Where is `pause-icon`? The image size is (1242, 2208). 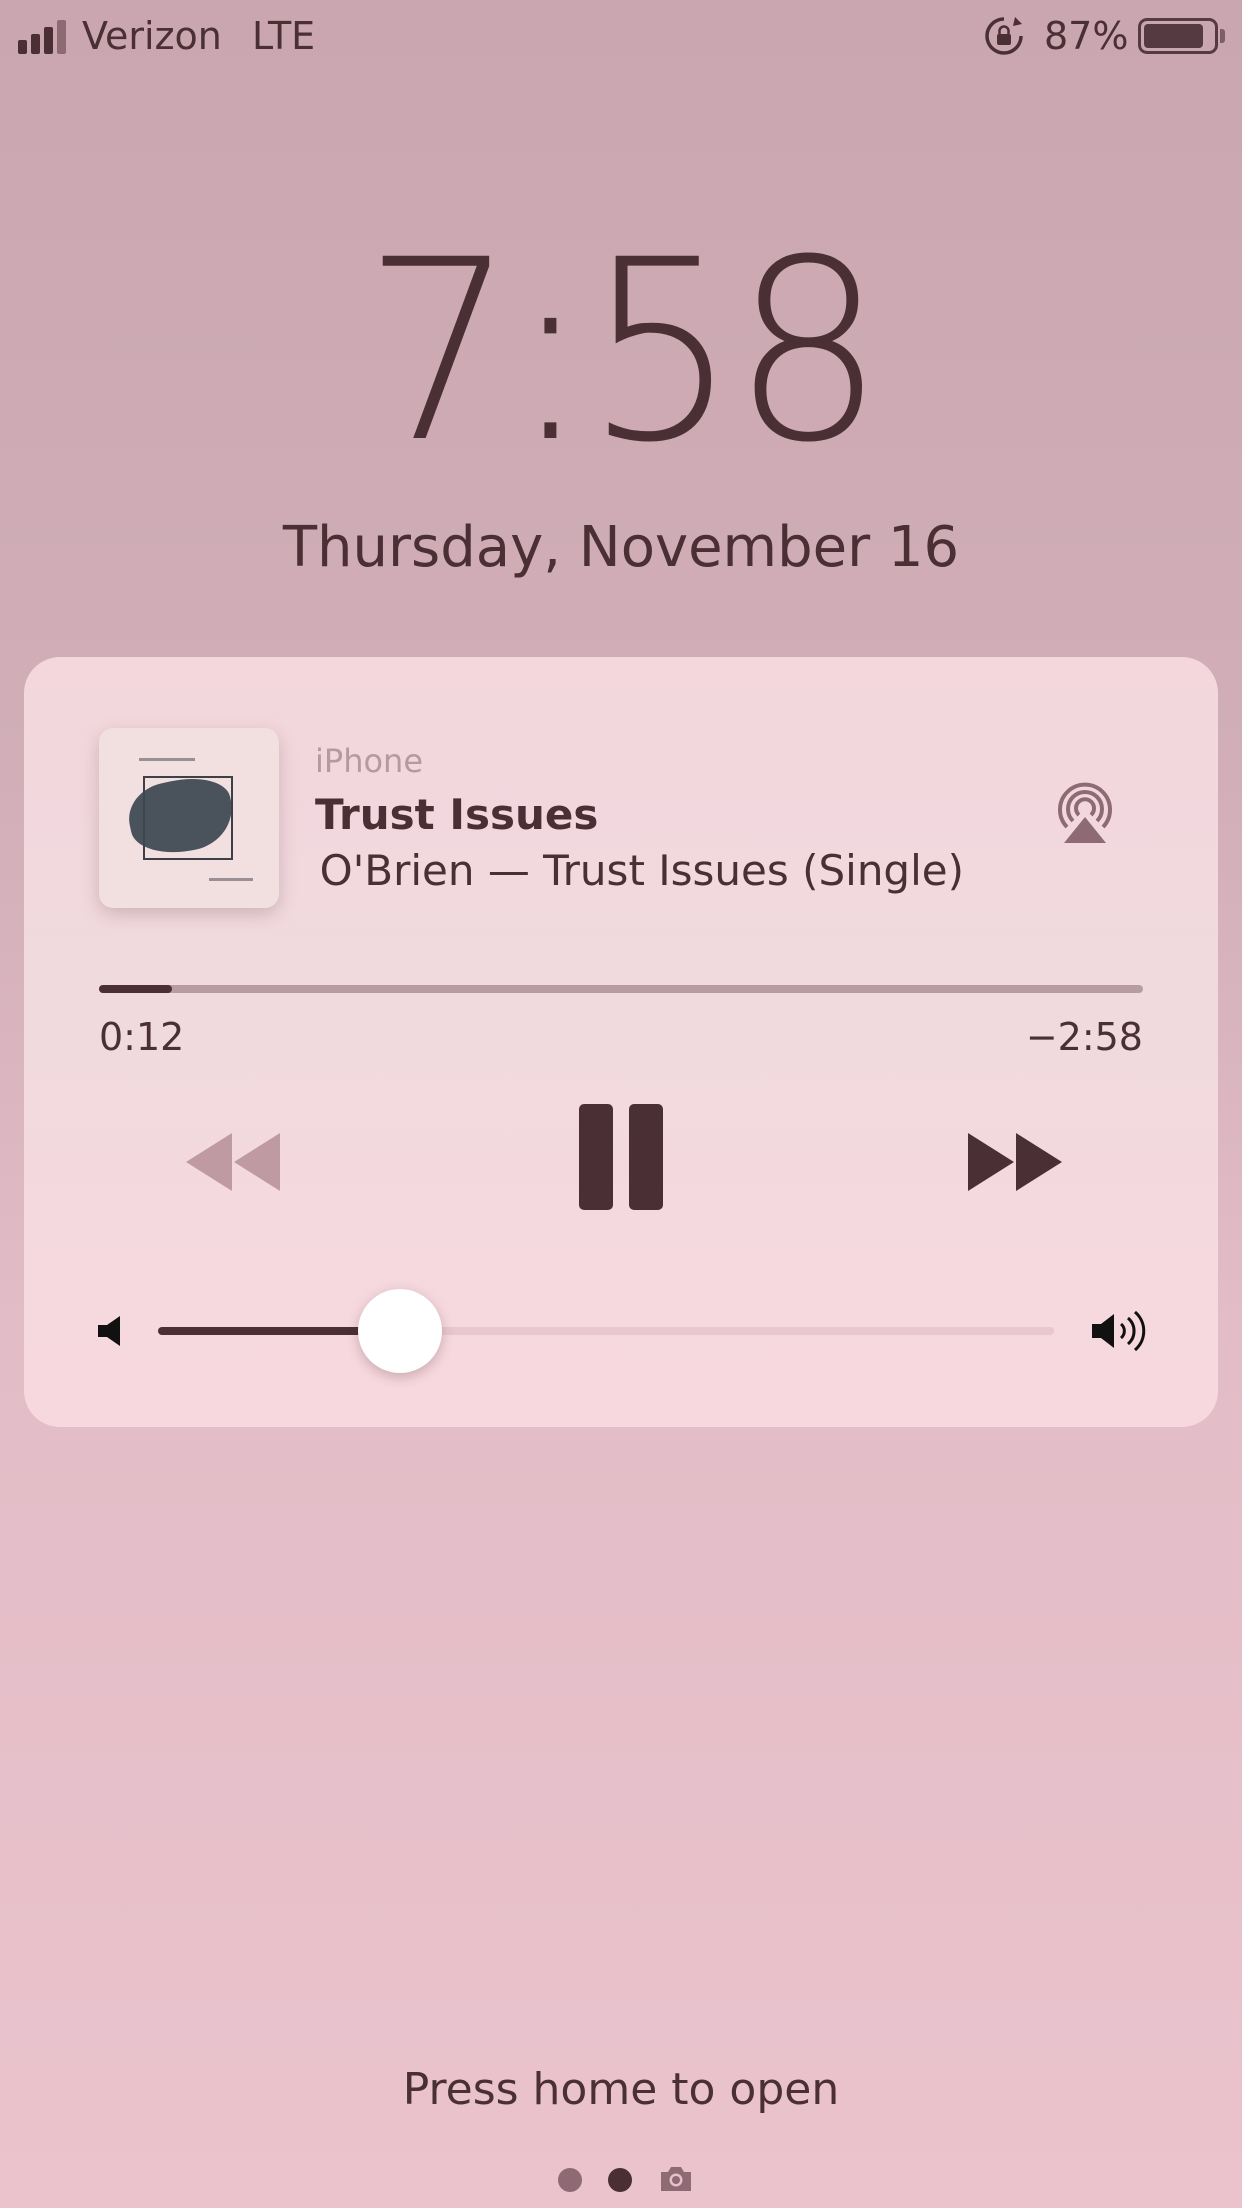
pause-icon is located at coordinates (621, 1157).